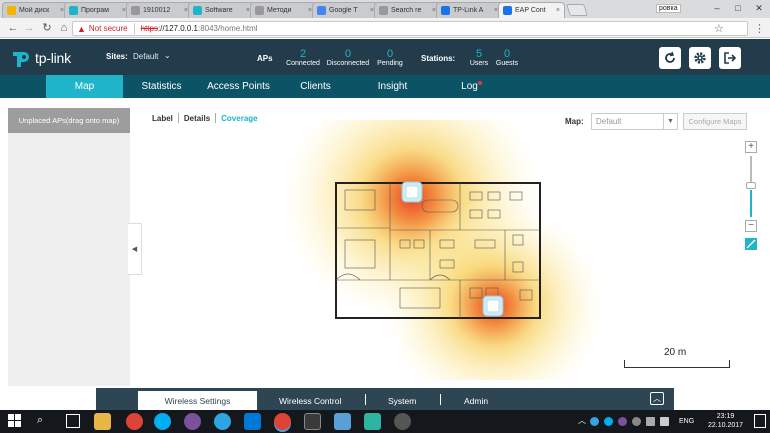 The width and height of the screenshot is (770, 433). What do you see at coordinates (69, 247) in the screenshot?
I see `unplaced-aps-panel` at bounding box center [69, 247].